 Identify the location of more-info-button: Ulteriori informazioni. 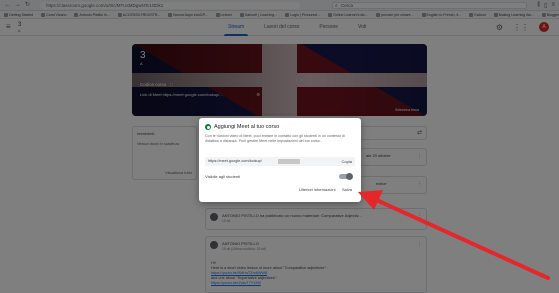
(317, 189).